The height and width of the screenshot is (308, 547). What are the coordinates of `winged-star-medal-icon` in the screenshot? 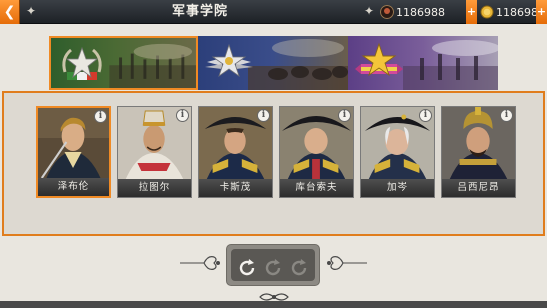 It's located at (229, 60).